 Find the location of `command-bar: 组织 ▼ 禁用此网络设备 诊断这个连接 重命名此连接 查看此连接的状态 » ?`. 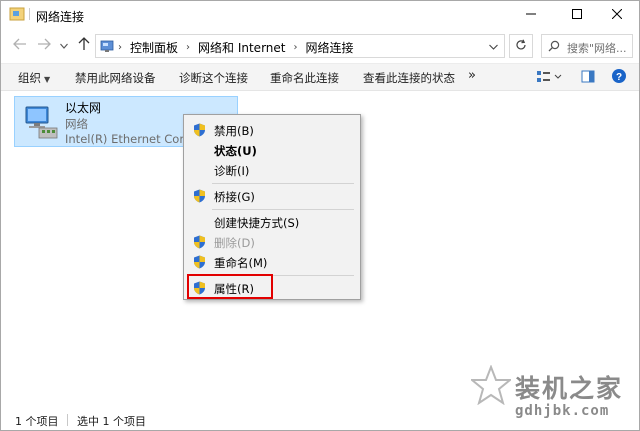

command-bar: 组织 ▼ 禁用此网络设备 诊断这个连接 重命名此连接 查看此连接的状态 » ? is located at coordinates (320, 77).